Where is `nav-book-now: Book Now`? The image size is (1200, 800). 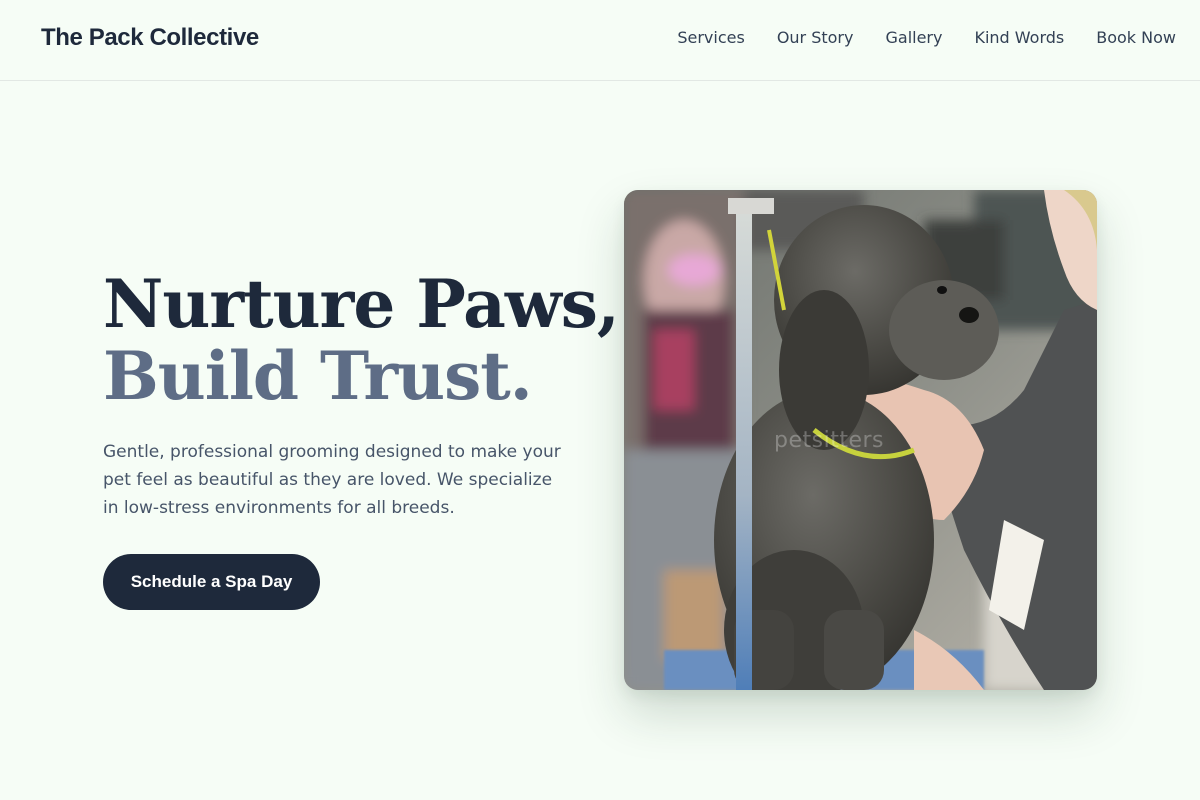 nav-book-now: Book Now is located at coordinates (1136, 38).